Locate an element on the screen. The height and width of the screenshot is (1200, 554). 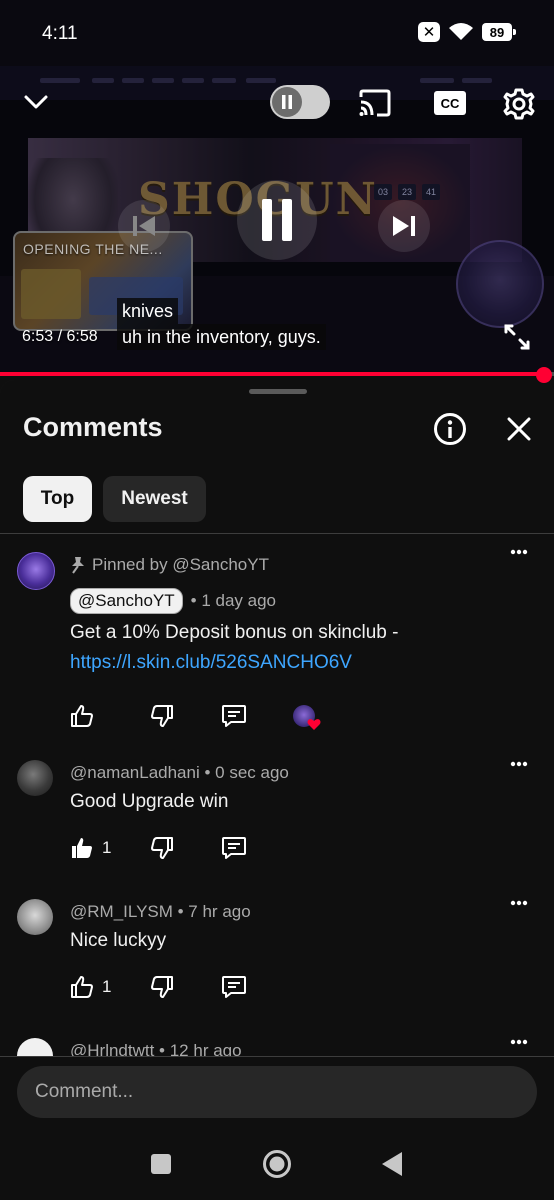
comment-time-value: 1 day ago is located at coordinates (239, 600).